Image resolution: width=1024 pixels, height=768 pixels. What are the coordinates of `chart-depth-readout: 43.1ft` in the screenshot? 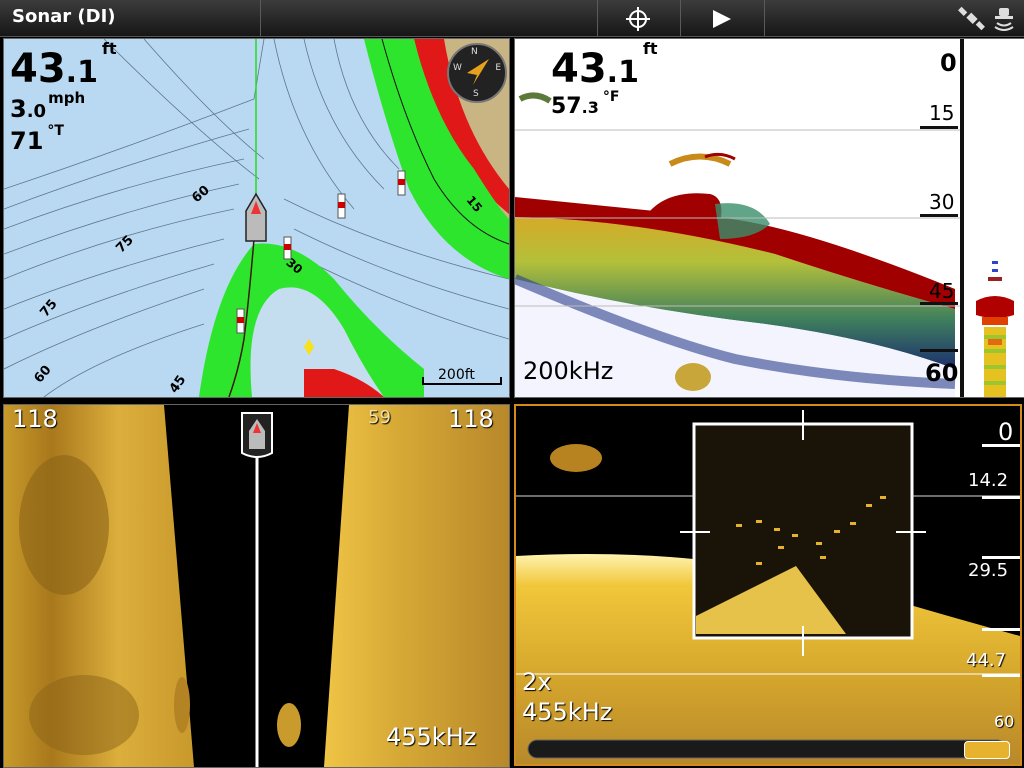 It's located at (63, 65).